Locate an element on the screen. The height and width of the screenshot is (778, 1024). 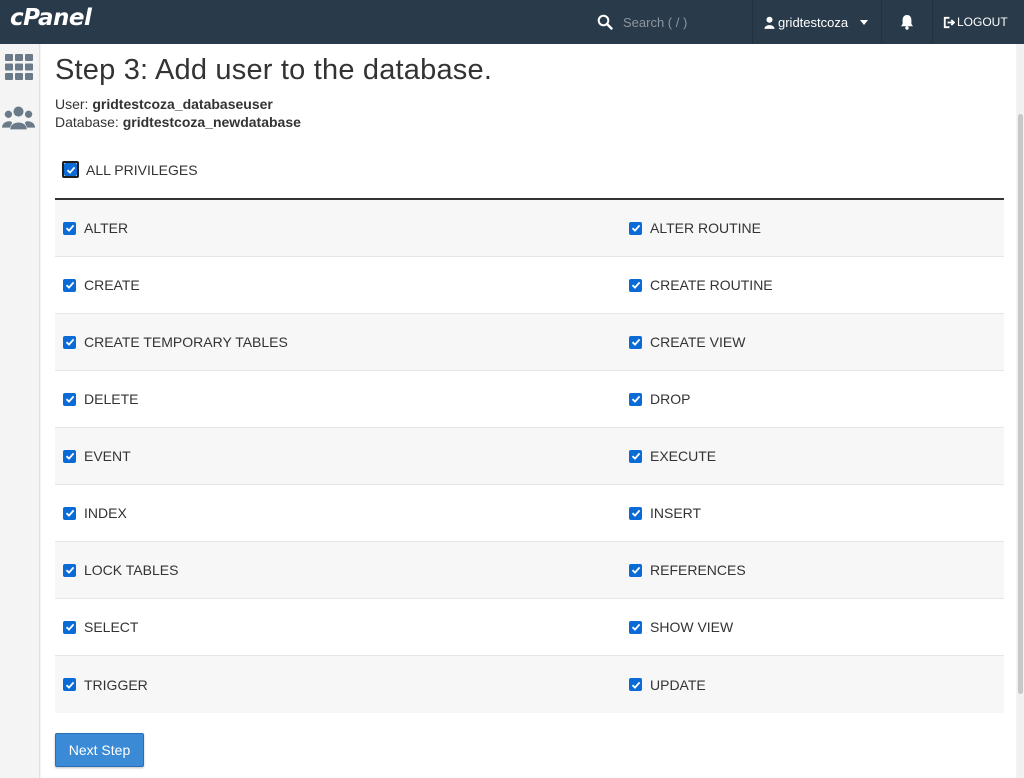
sidebar is located at coordinates (20, 411).